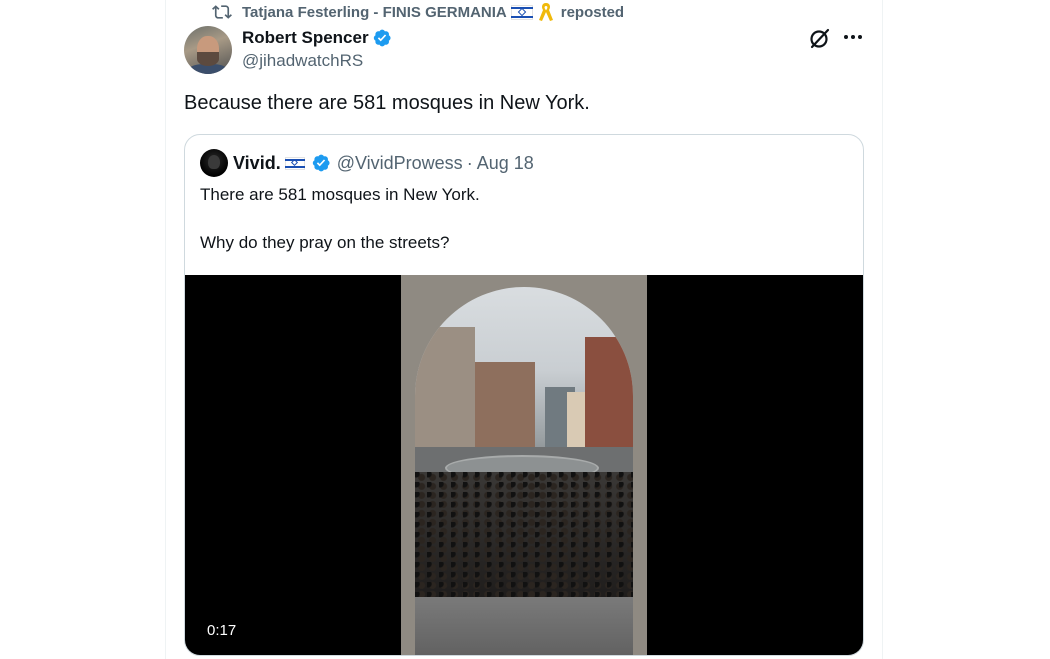 The image size is (1050, 659). Describe the element at coordinates (222, 12) in the screenshot. I see `repost-icon` at that location.